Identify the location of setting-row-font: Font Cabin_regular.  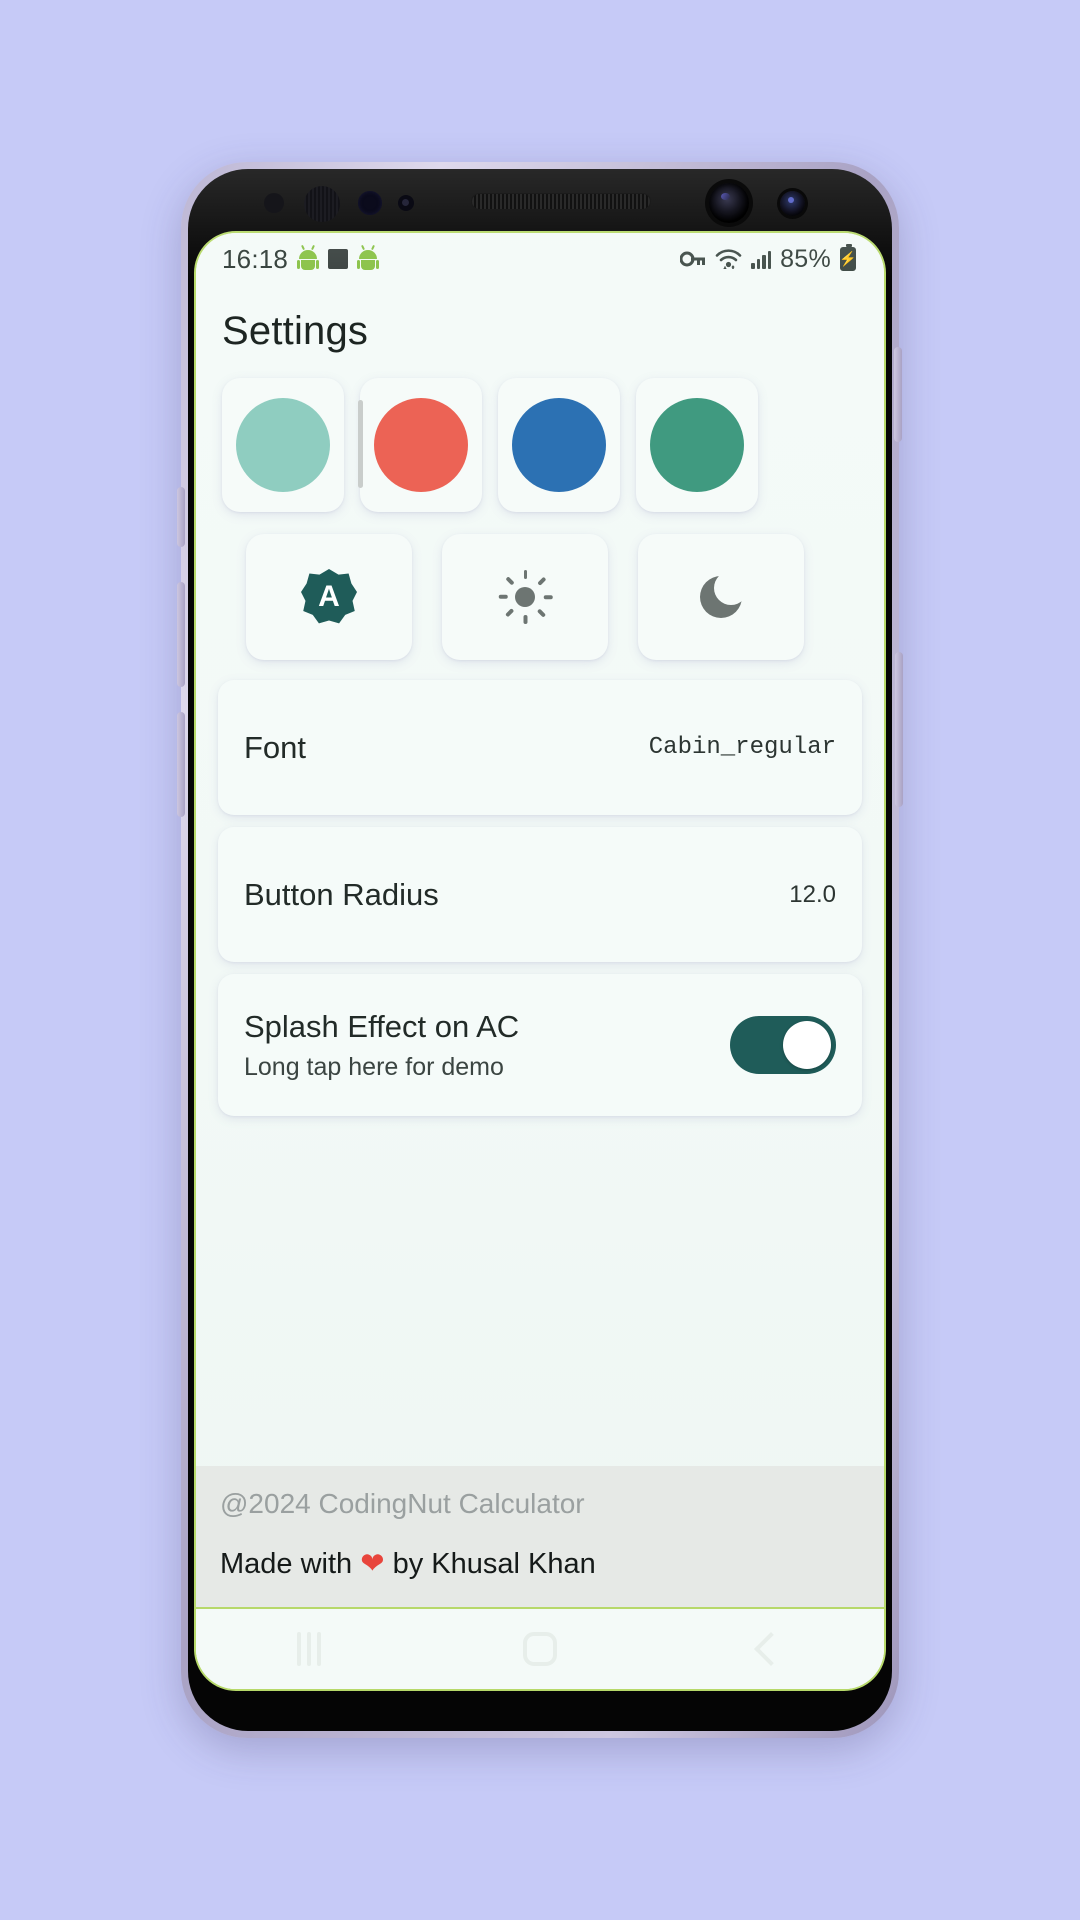
(540, 747).